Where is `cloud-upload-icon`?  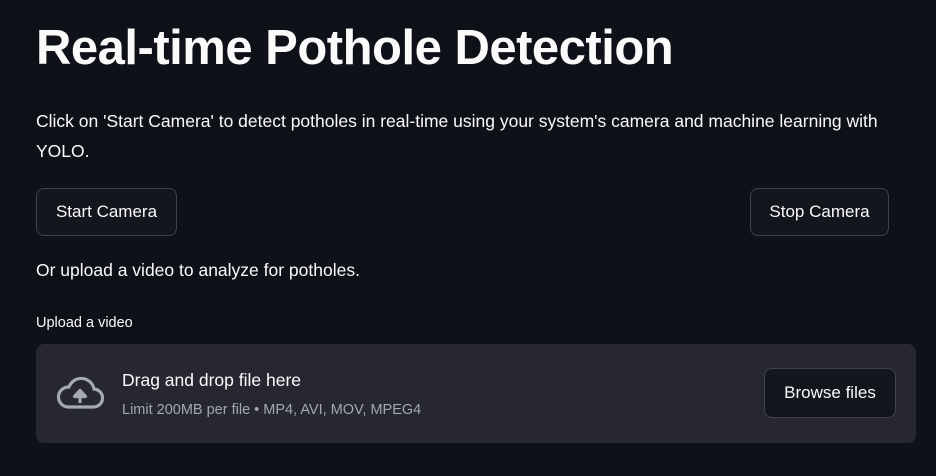
cloud-upload-icon is located at coordinates (80, 392).